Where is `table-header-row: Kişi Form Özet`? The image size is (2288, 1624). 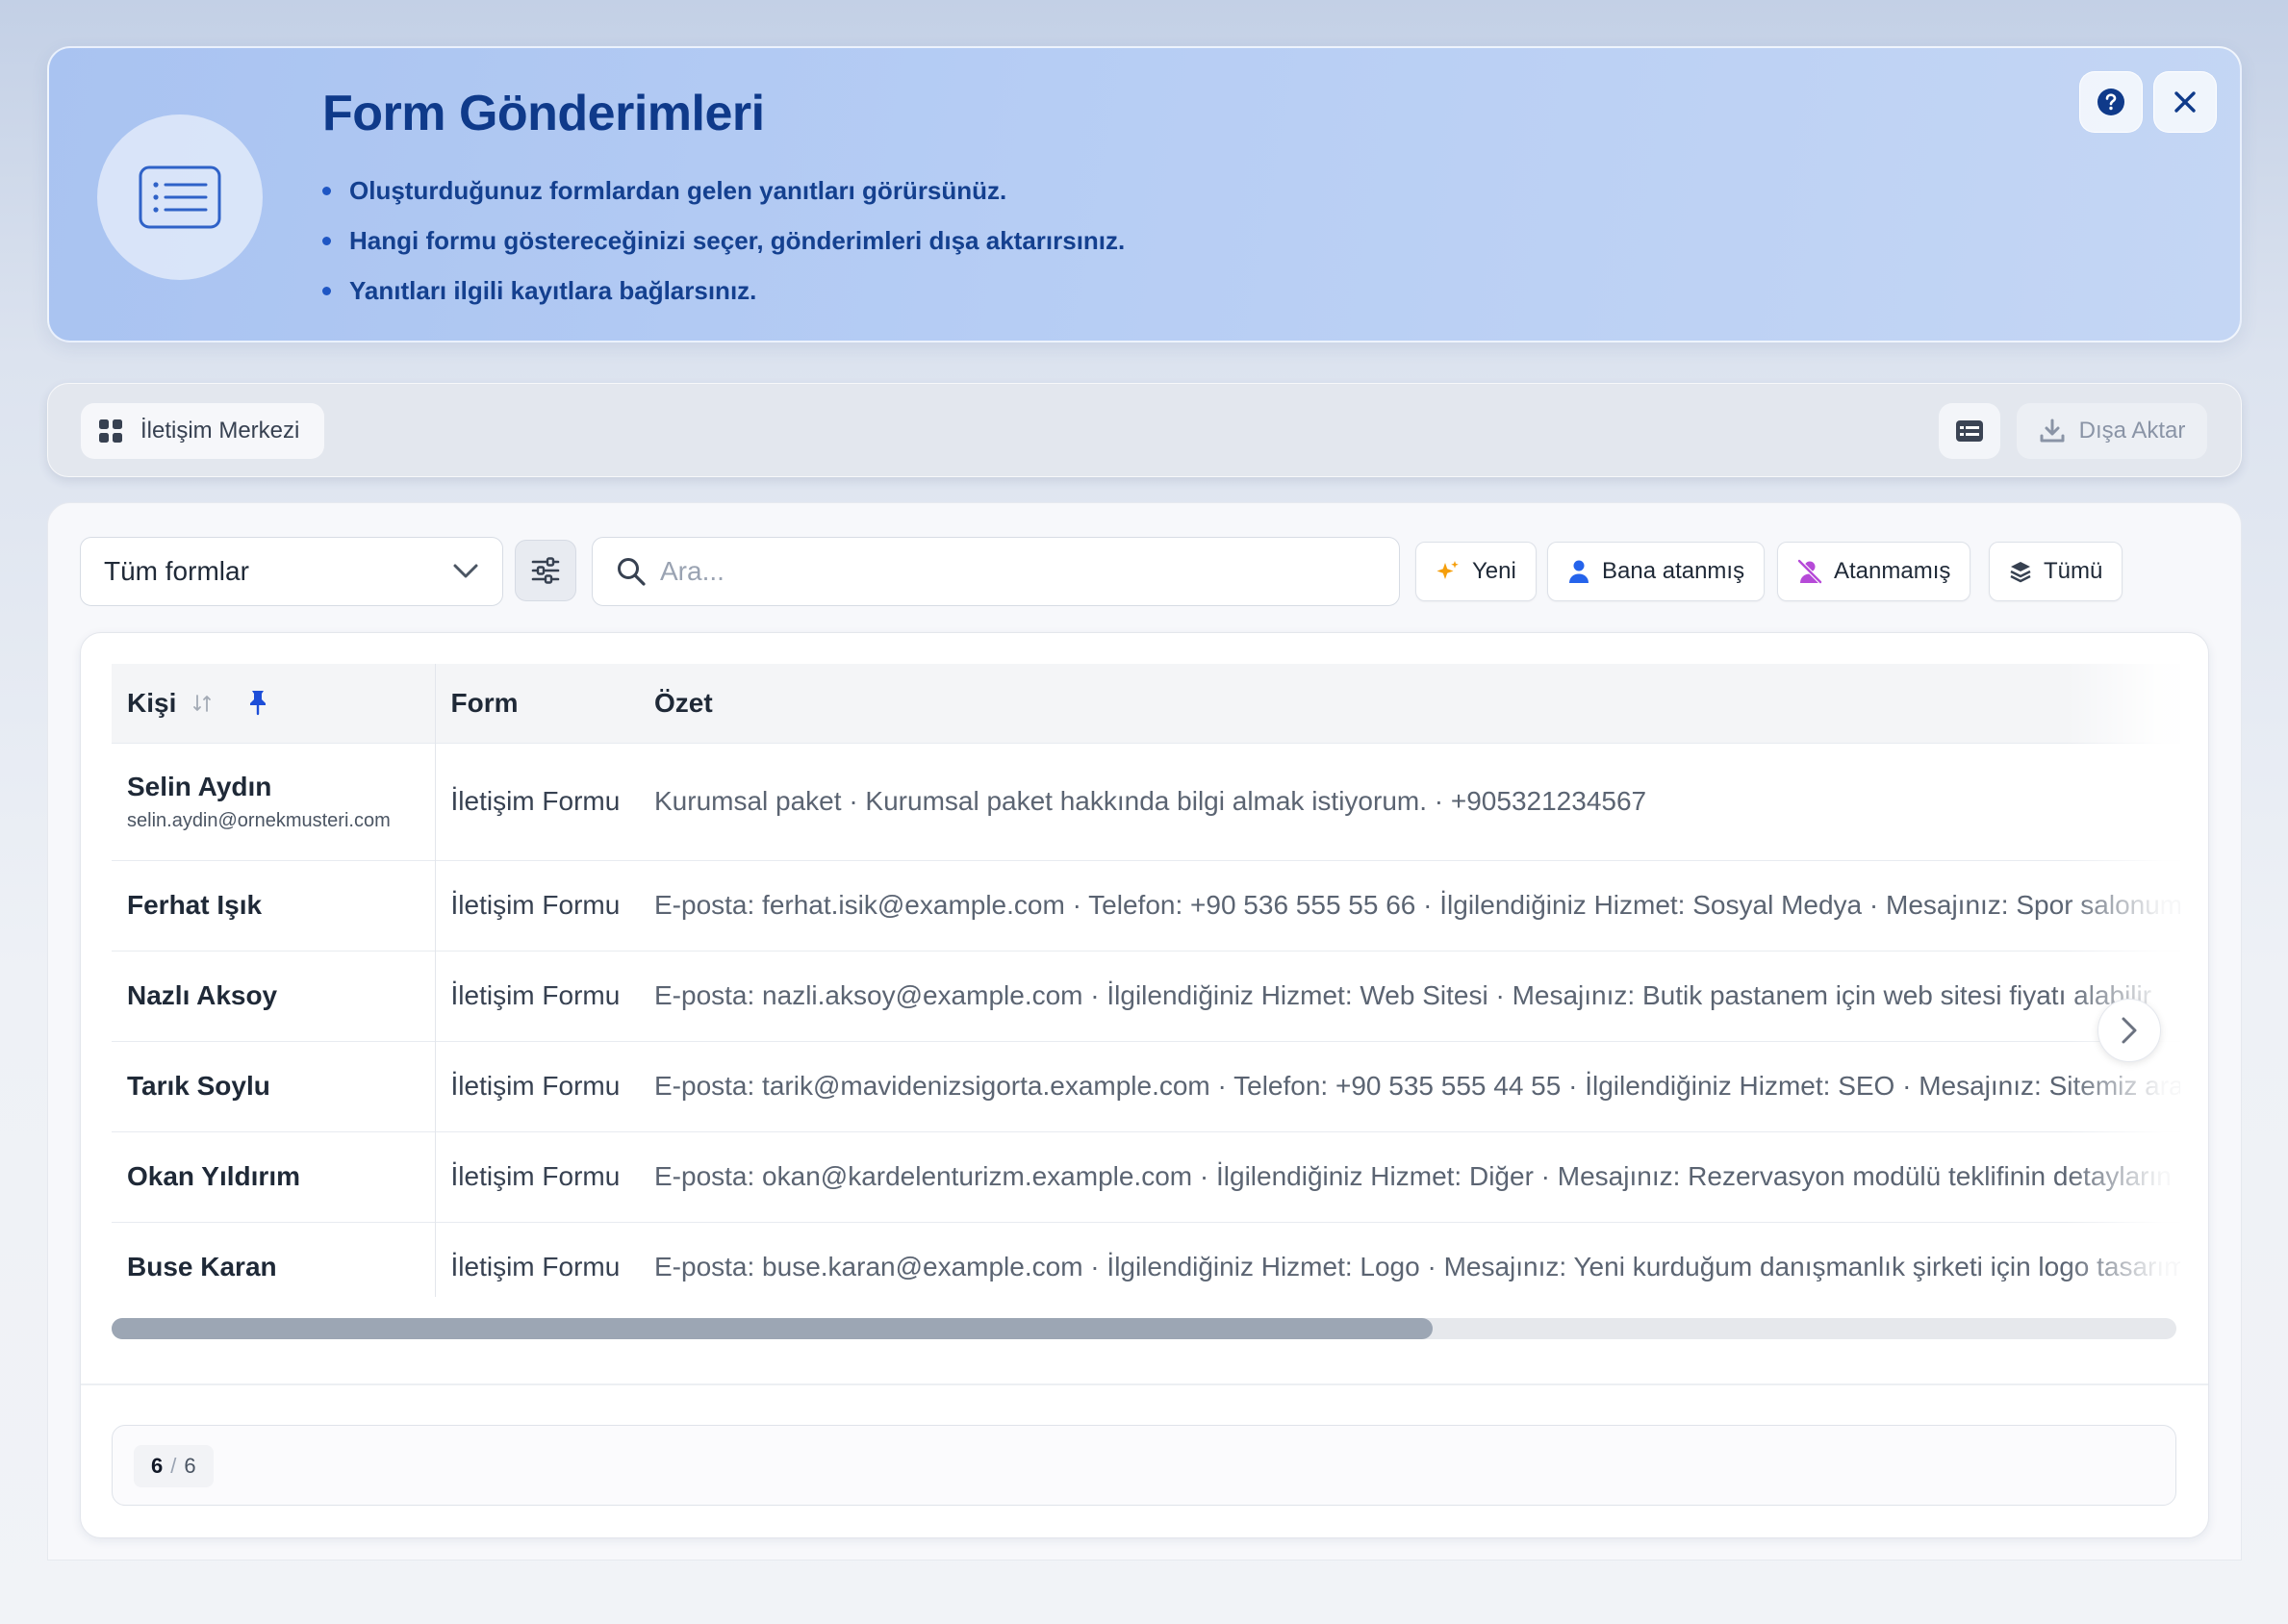
table-header-row: Kişi Form Özet is located at coordinates (1146, 703).